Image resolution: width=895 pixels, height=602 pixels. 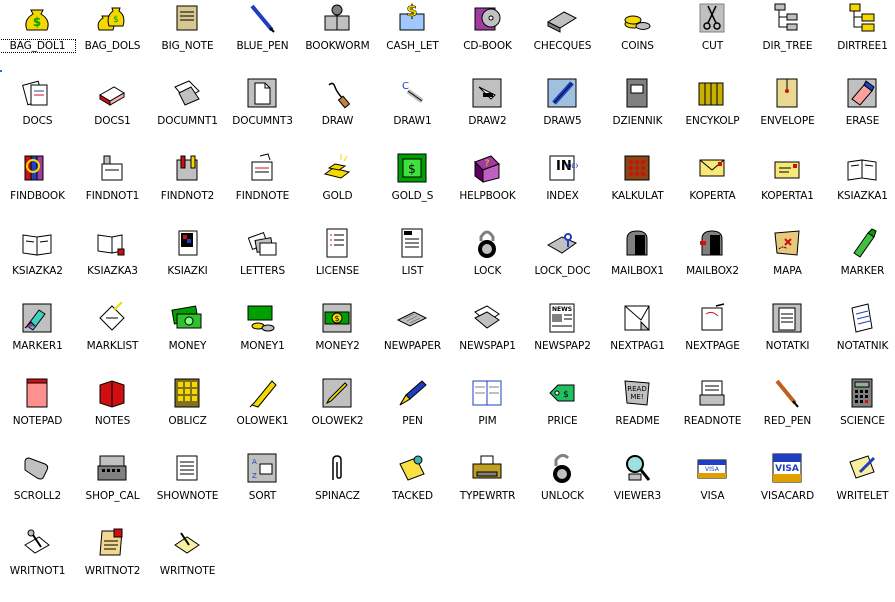 What do you see at coordinates (487, 189) in the screenshot?
I see `icon-item-helpbook: ? HELPBOOK` at bounding box center [487, 189].